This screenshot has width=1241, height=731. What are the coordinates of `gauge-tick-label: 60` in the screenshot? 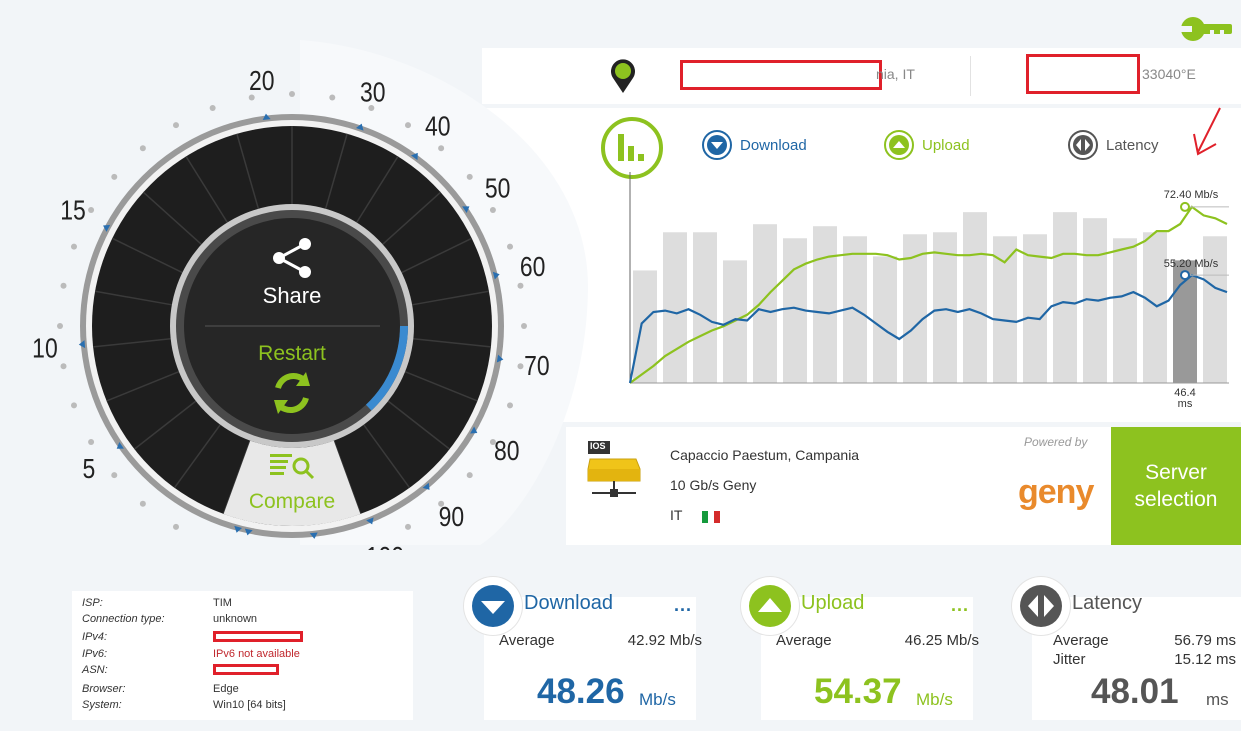 It's located at (533, 267).